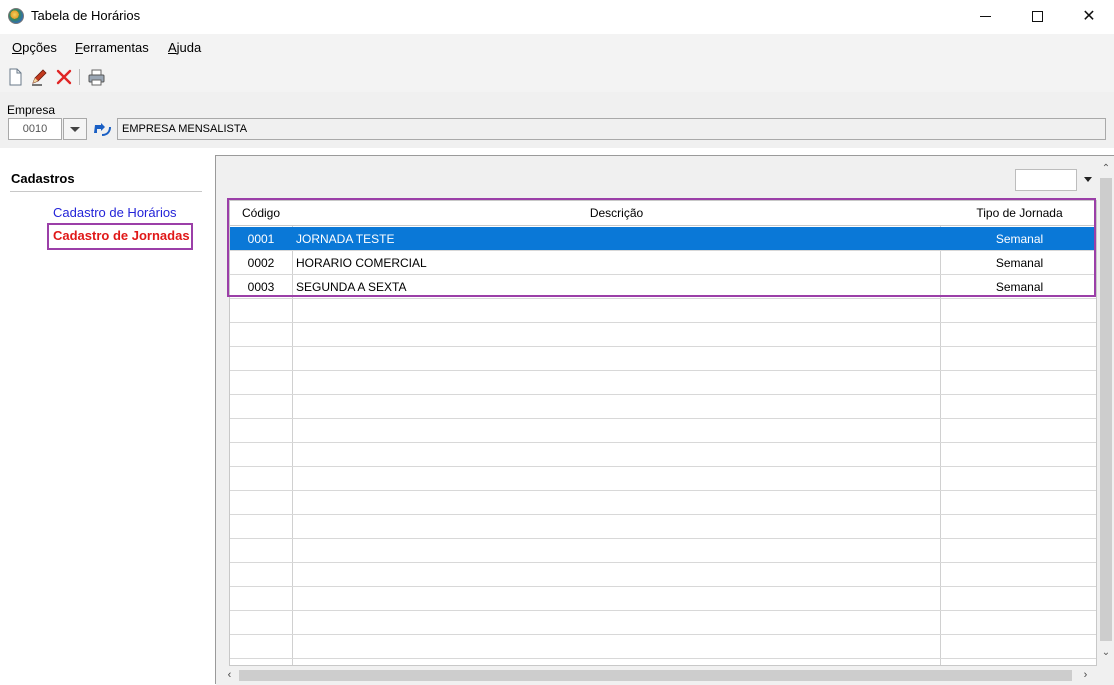 The height and width of the screenshot is (685, 1114). I want to click on minimize-icon, so click(985, 16).